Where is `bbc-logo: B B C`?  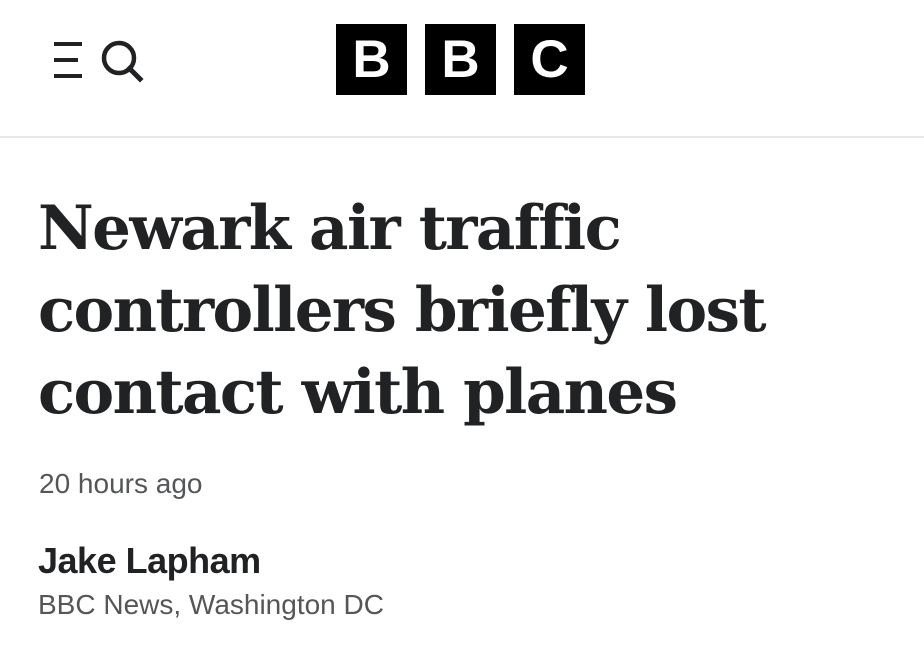
bbc-logo: B B C is located at coordinates (460, 59).